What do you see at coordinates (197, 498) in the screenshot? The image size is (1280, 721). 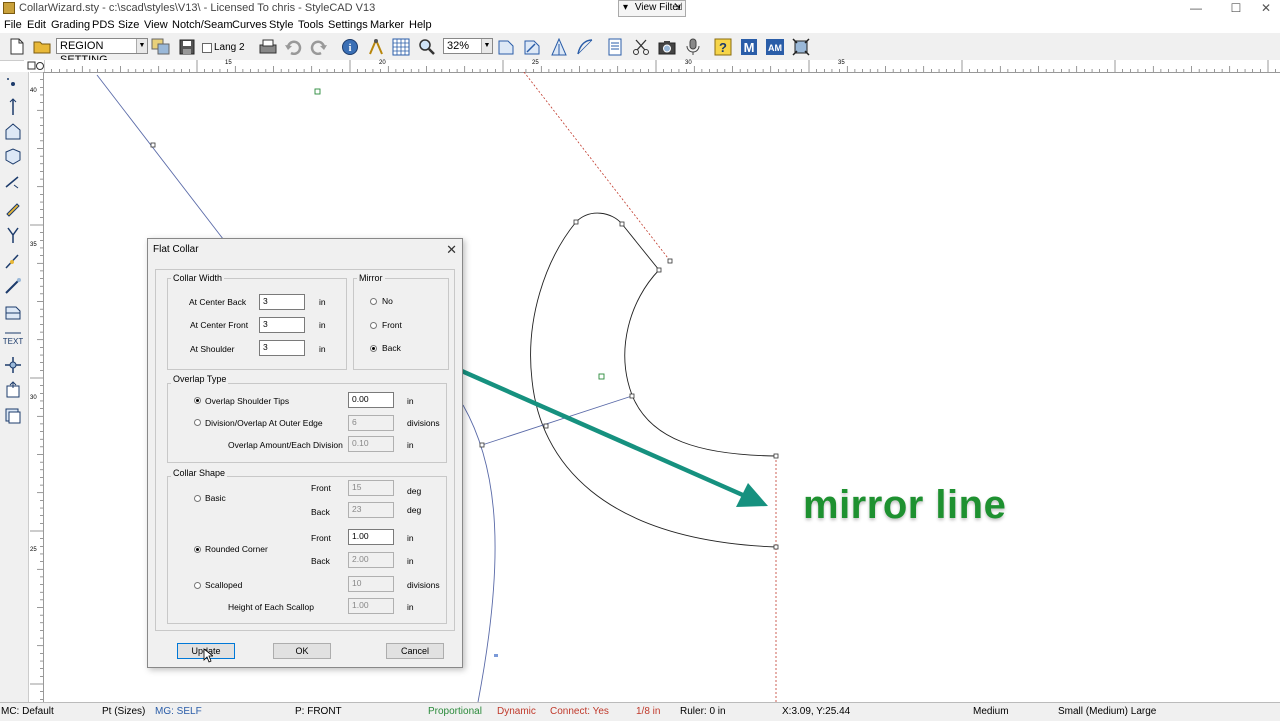 I see `basic-radio` at bounding box center [197, 498].